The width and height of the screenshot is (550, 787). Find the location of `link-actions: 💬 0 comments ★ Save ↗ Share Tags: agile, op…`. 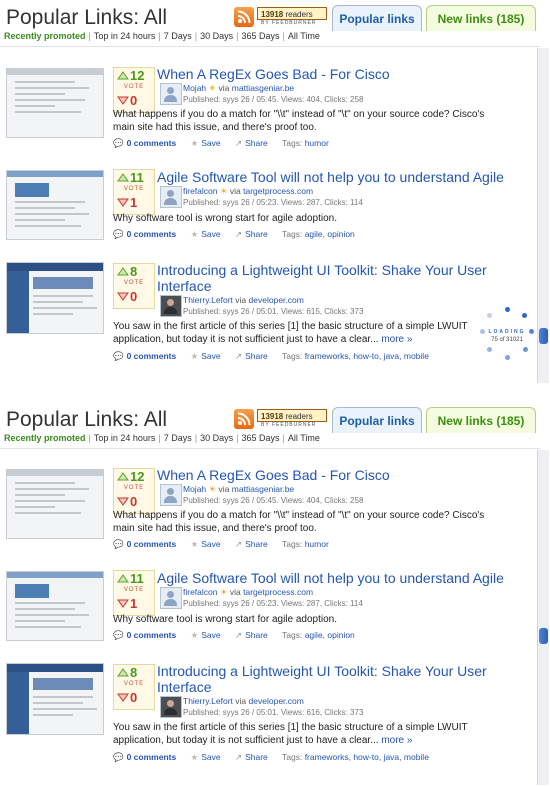

link-actions: 💬 0 comments ★ Save ↗ Share Tags: agile, op… is located at coordinates (234, 635).